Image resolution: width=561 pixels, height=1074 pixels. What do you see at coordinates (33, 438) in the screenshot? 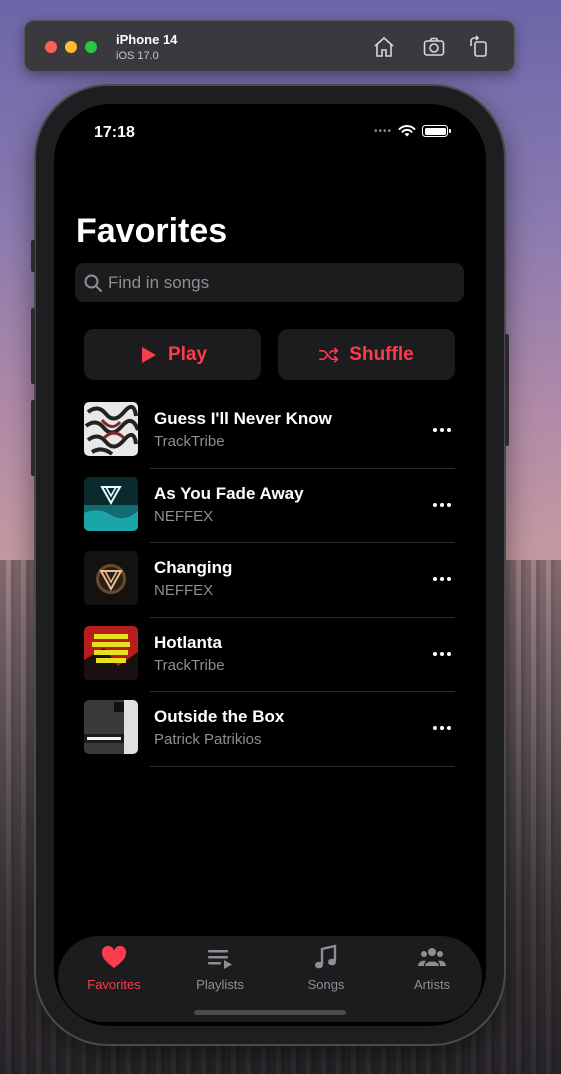
I see `volume-down-button` at bounding box center [33, 438].